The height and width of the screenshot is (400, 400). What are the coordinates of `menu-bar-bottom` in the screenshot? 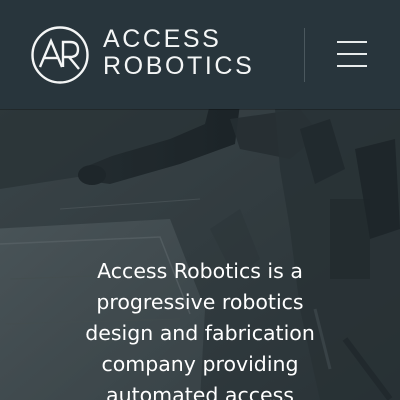 It's located at (352, 66).